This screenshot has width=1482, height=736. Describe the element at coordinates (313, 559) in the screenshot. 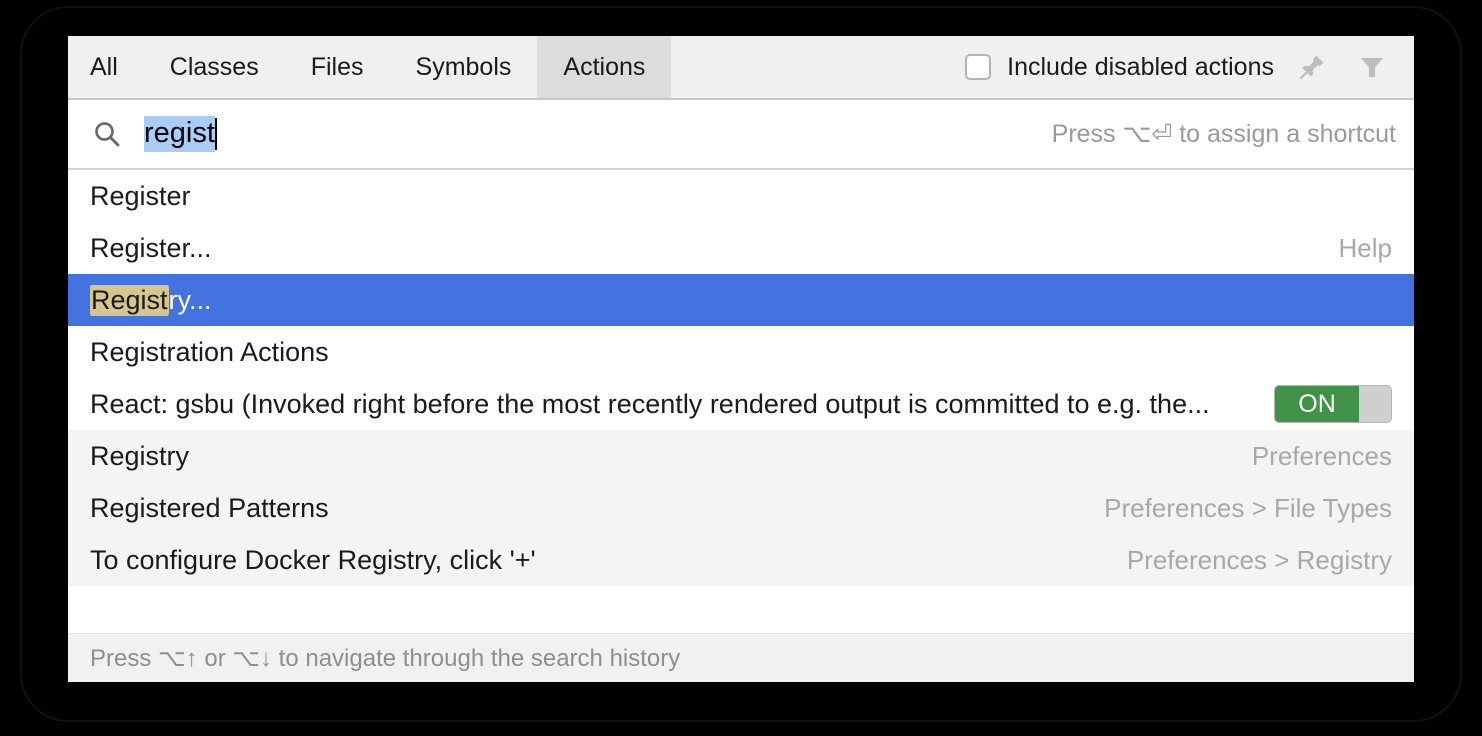

I see `result-title: To configure Docker Registry, click '+'` at that location.